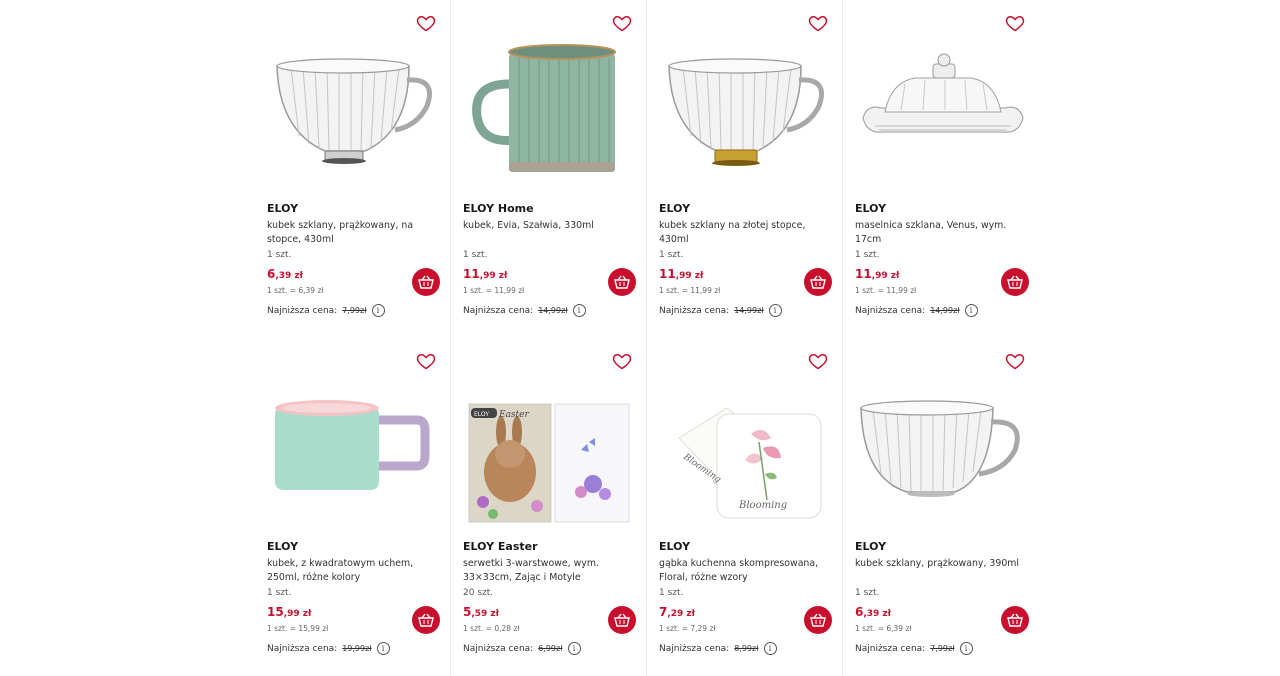 The width and height of the screenshot is (1280, 676). I want to click on old-price: 6,99zł, so click(550, 648).